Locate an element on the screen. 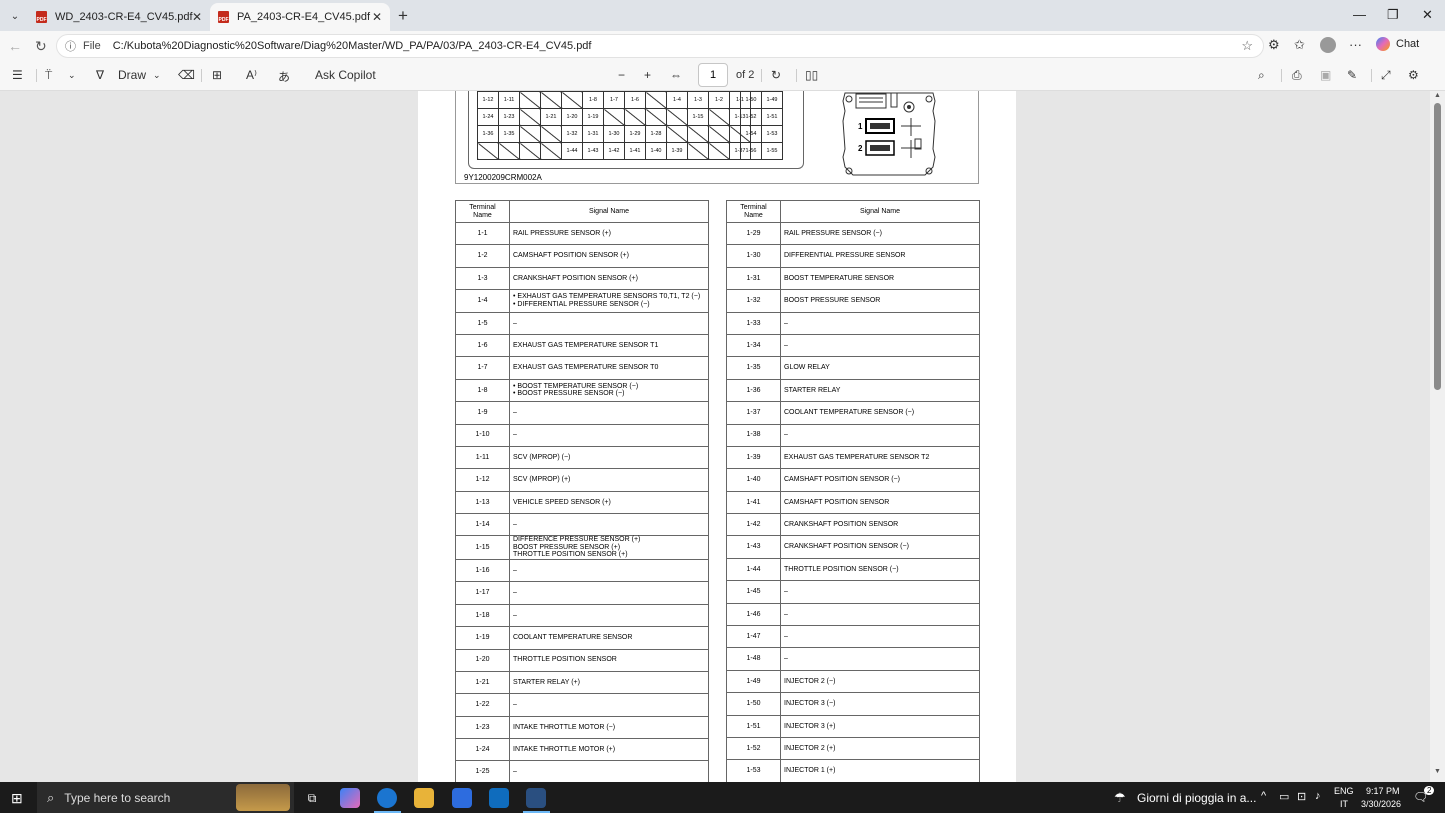 The image size is (1445, 813). fullscreen-icon: ⤢ is located at coordinates (1386, 75).